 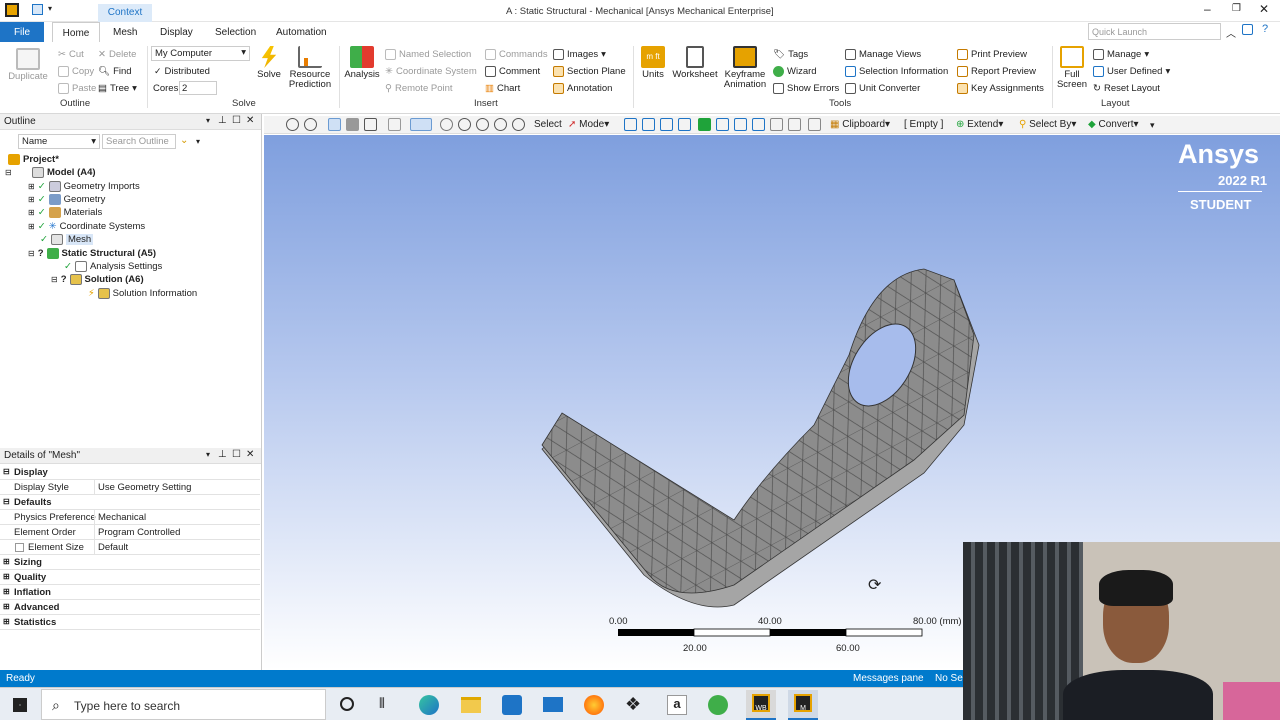 What do you see at coordinates (86, 226) in the screenshot?
I see `tree-item-coordinate-systems: ⊞ ✓ ✳ Coordinate Systems` at bounding box center [86, 226].